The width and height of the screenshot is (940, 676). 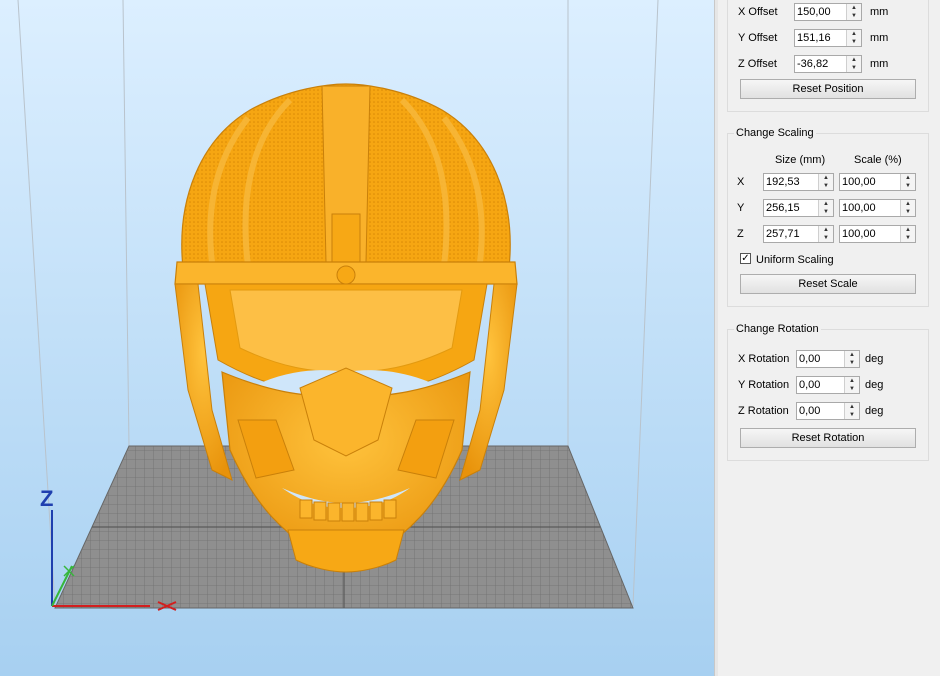 I want to click on y-offset-label: Y Offset, so click(x=758, y=38).